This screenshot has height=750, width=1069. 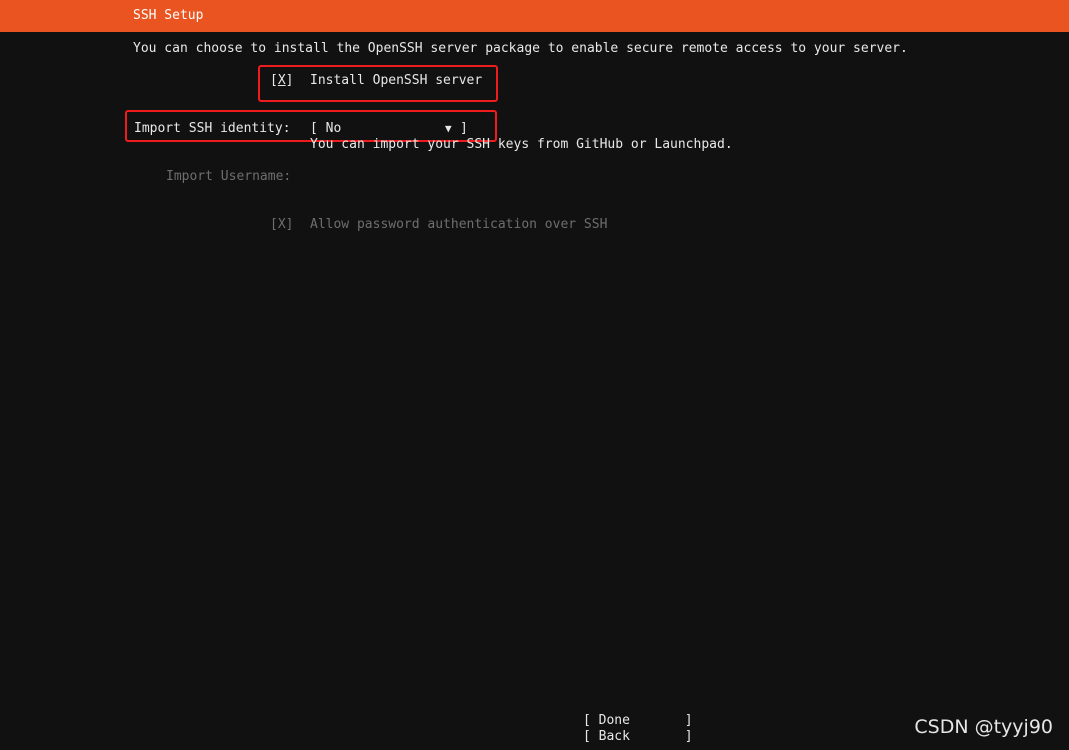 I want to click on header-bar: SSH Setup, so click(x=534, y=16).